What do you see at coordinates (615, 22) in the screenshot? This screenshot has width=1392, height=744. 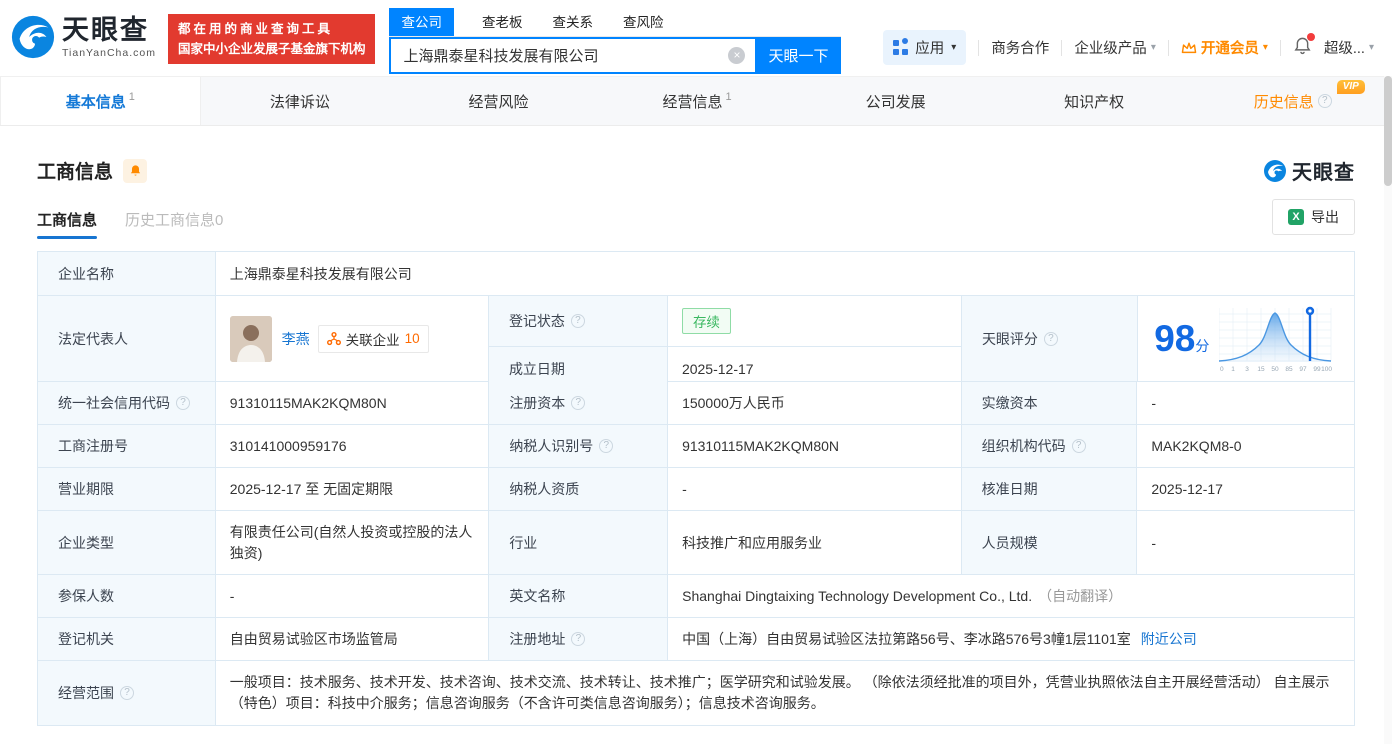 I see `search-tabs: 查公司 查老板 查关系 查风险` at bounding box center [615, 22].